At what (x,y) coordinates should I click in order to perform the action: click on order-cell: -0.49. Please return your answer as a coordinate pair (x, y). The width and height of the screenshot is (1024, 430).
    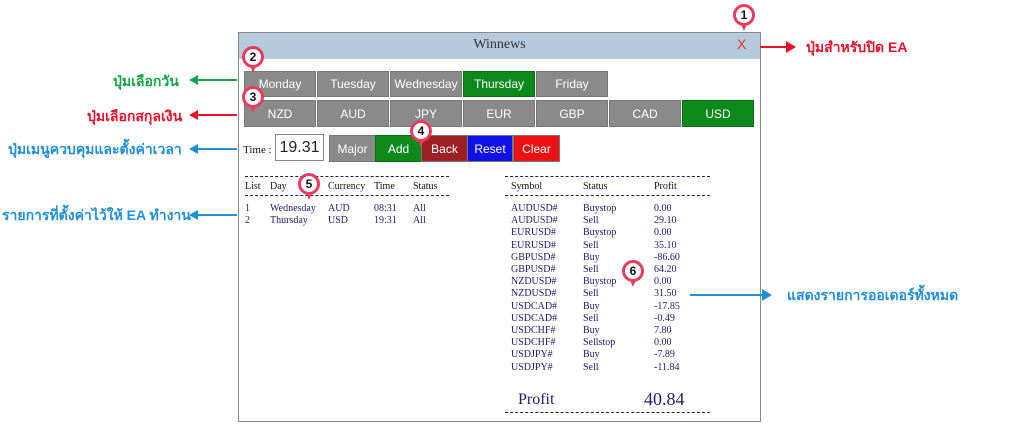
    Looking at the image, I should click on (664, 318).